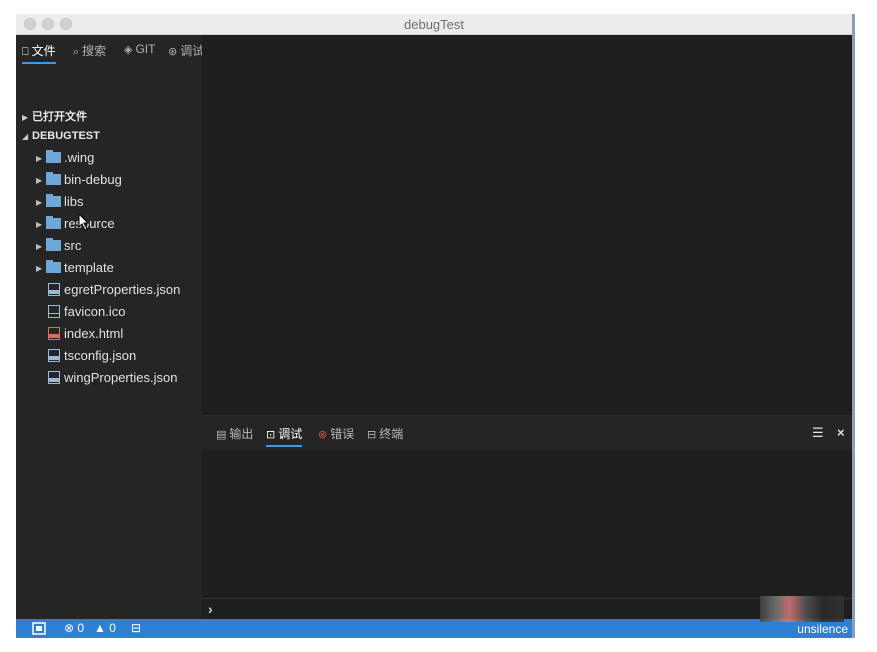  Describe the element at coordinates (75, 226) in the screenshot. I see `tree-folder: ▶ resource` at that location.